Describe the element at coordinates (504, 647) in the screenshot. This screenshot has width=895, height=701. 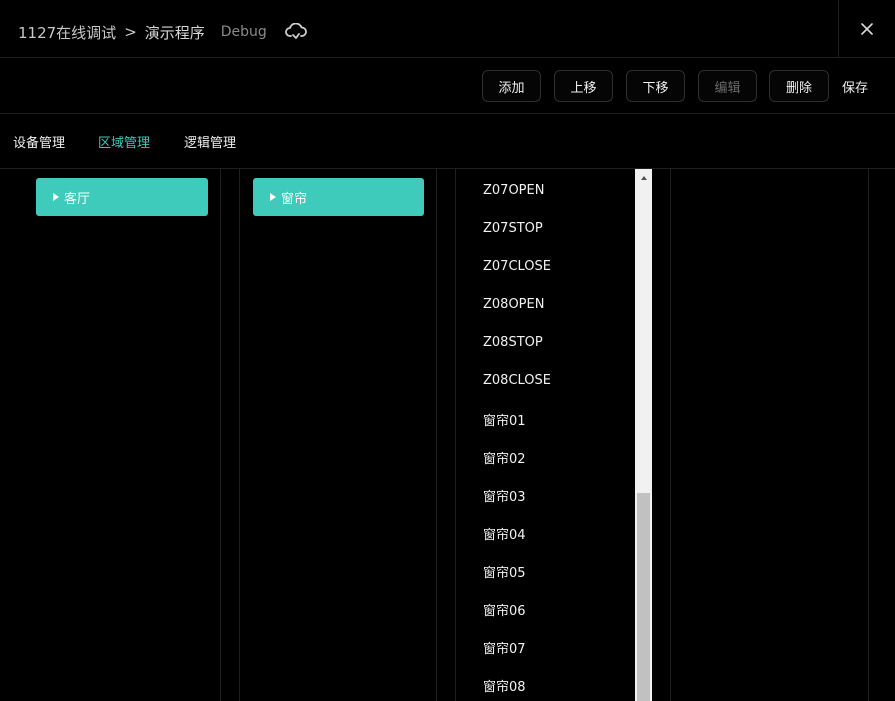
I see `list-item: 窗帘07` at that location.